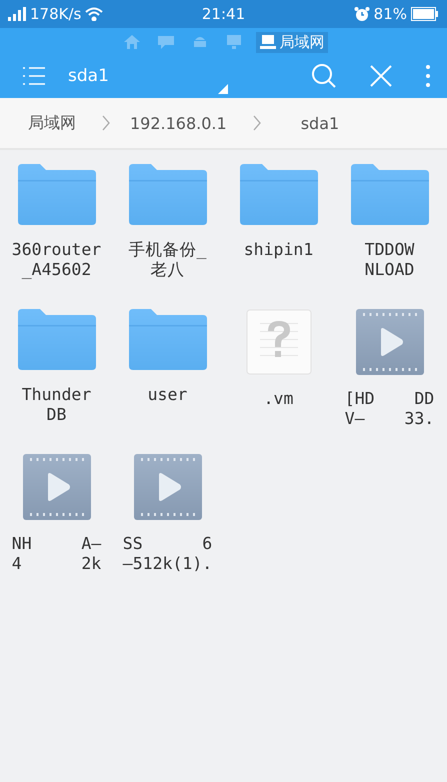 This screenshot has width=447, height=782. What do you see at coordinates (233, 42) in the screenshot?
I see `monitor-icon` at bounding box center [233, 42].